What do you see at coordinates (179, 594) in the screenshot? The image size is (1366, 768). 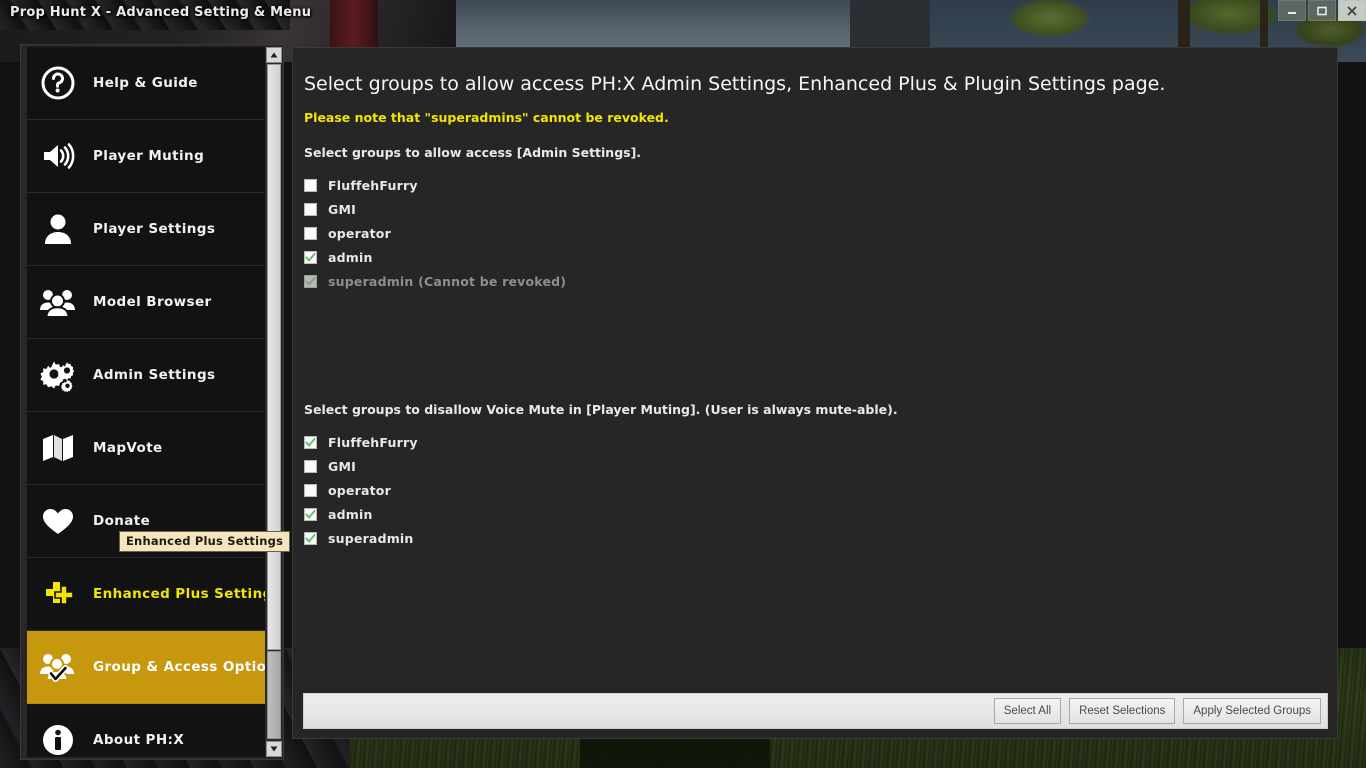 I see `sidebar-item-label: Enhanced Plus Settings` at bounding box center [179, 594].